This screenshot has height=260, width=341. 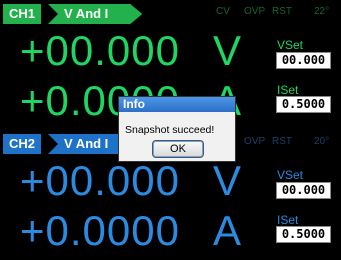 What do you see at coordinates (227, 50) in the screenshot?
I see `channel-1-voltage-unit: V` at bounding box center [227, 50].